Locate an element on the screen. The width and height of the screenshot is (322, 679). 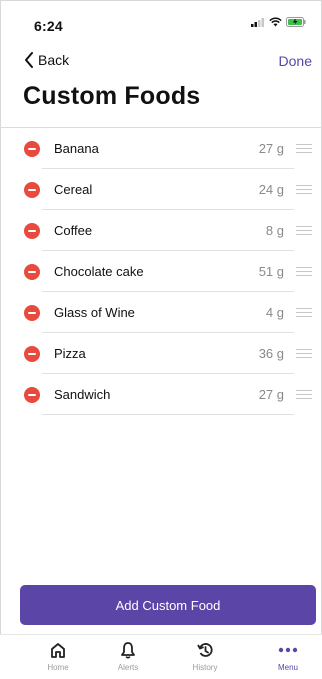
tab-alerts: Alerts is located at coordinates (128, 656).